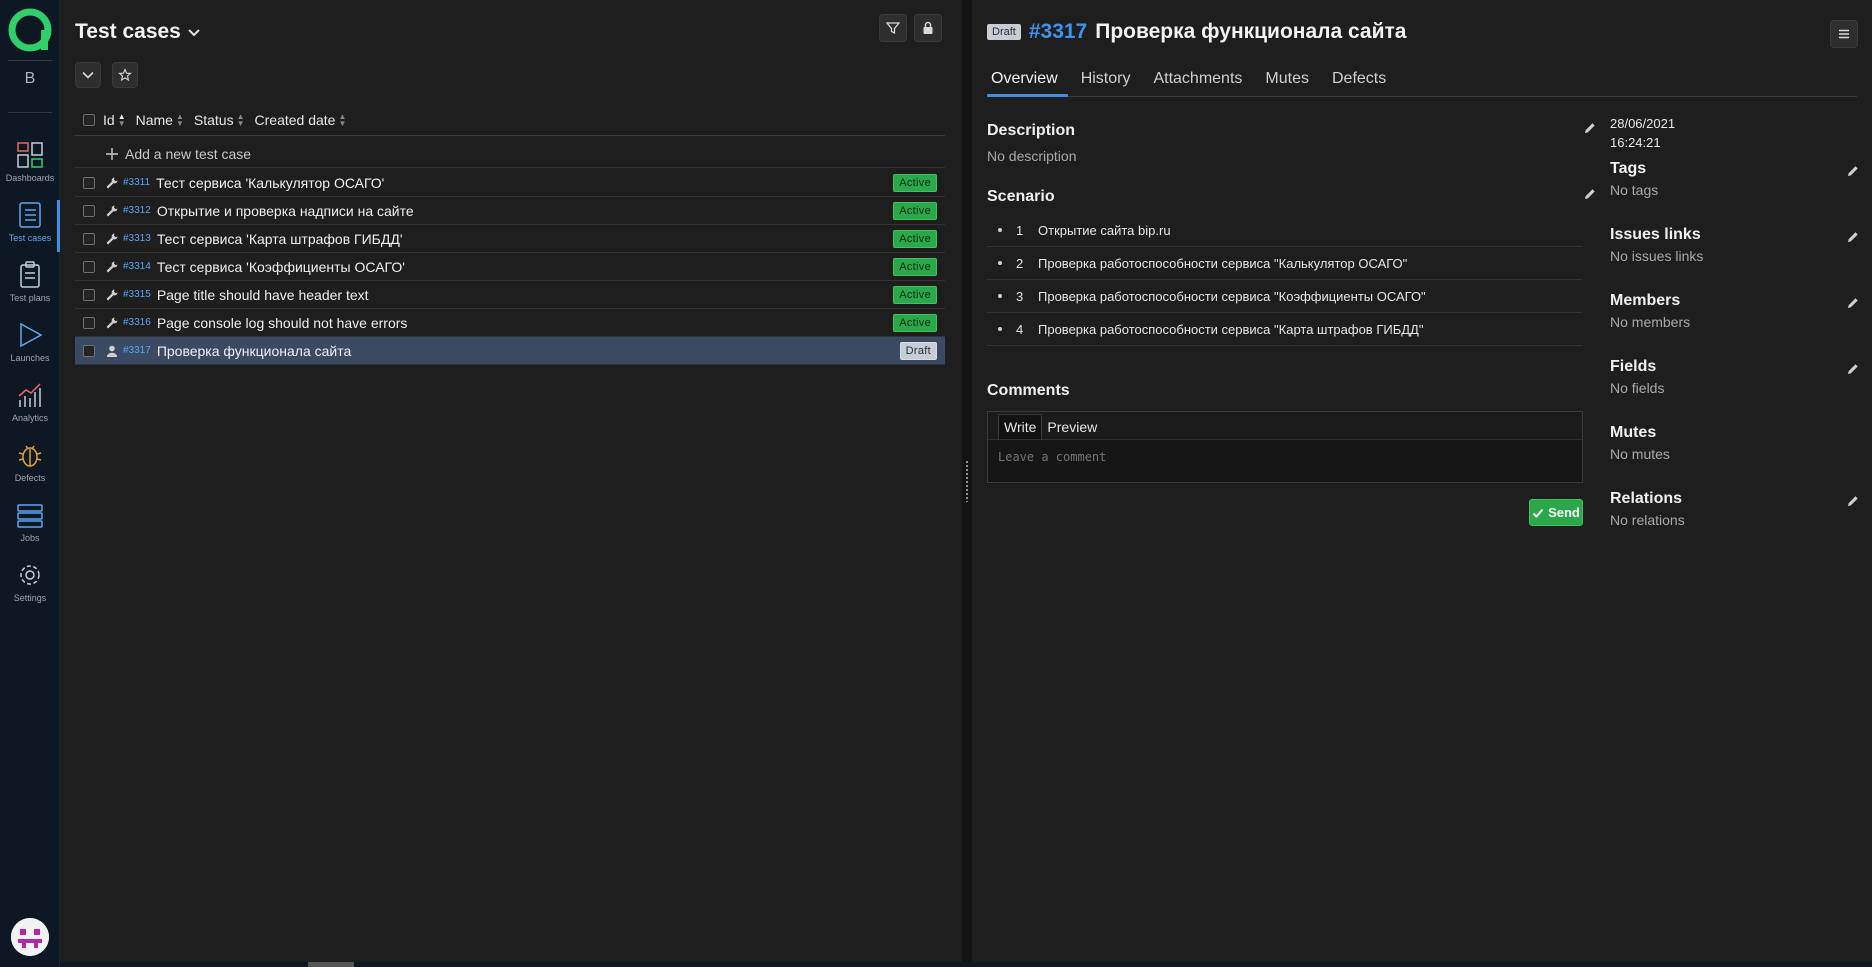  What do you see at coordinates (331, 964) in the screenshot?
I see `scrollbar-thumb` at bounding box center [331, 964].